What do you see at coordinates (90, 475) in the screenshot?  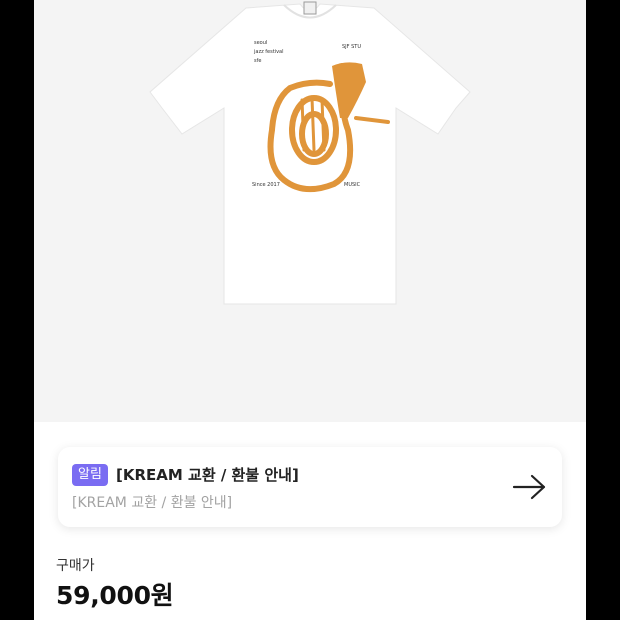 I see `notice-badge: 알림` at bounding box center [90, 475].